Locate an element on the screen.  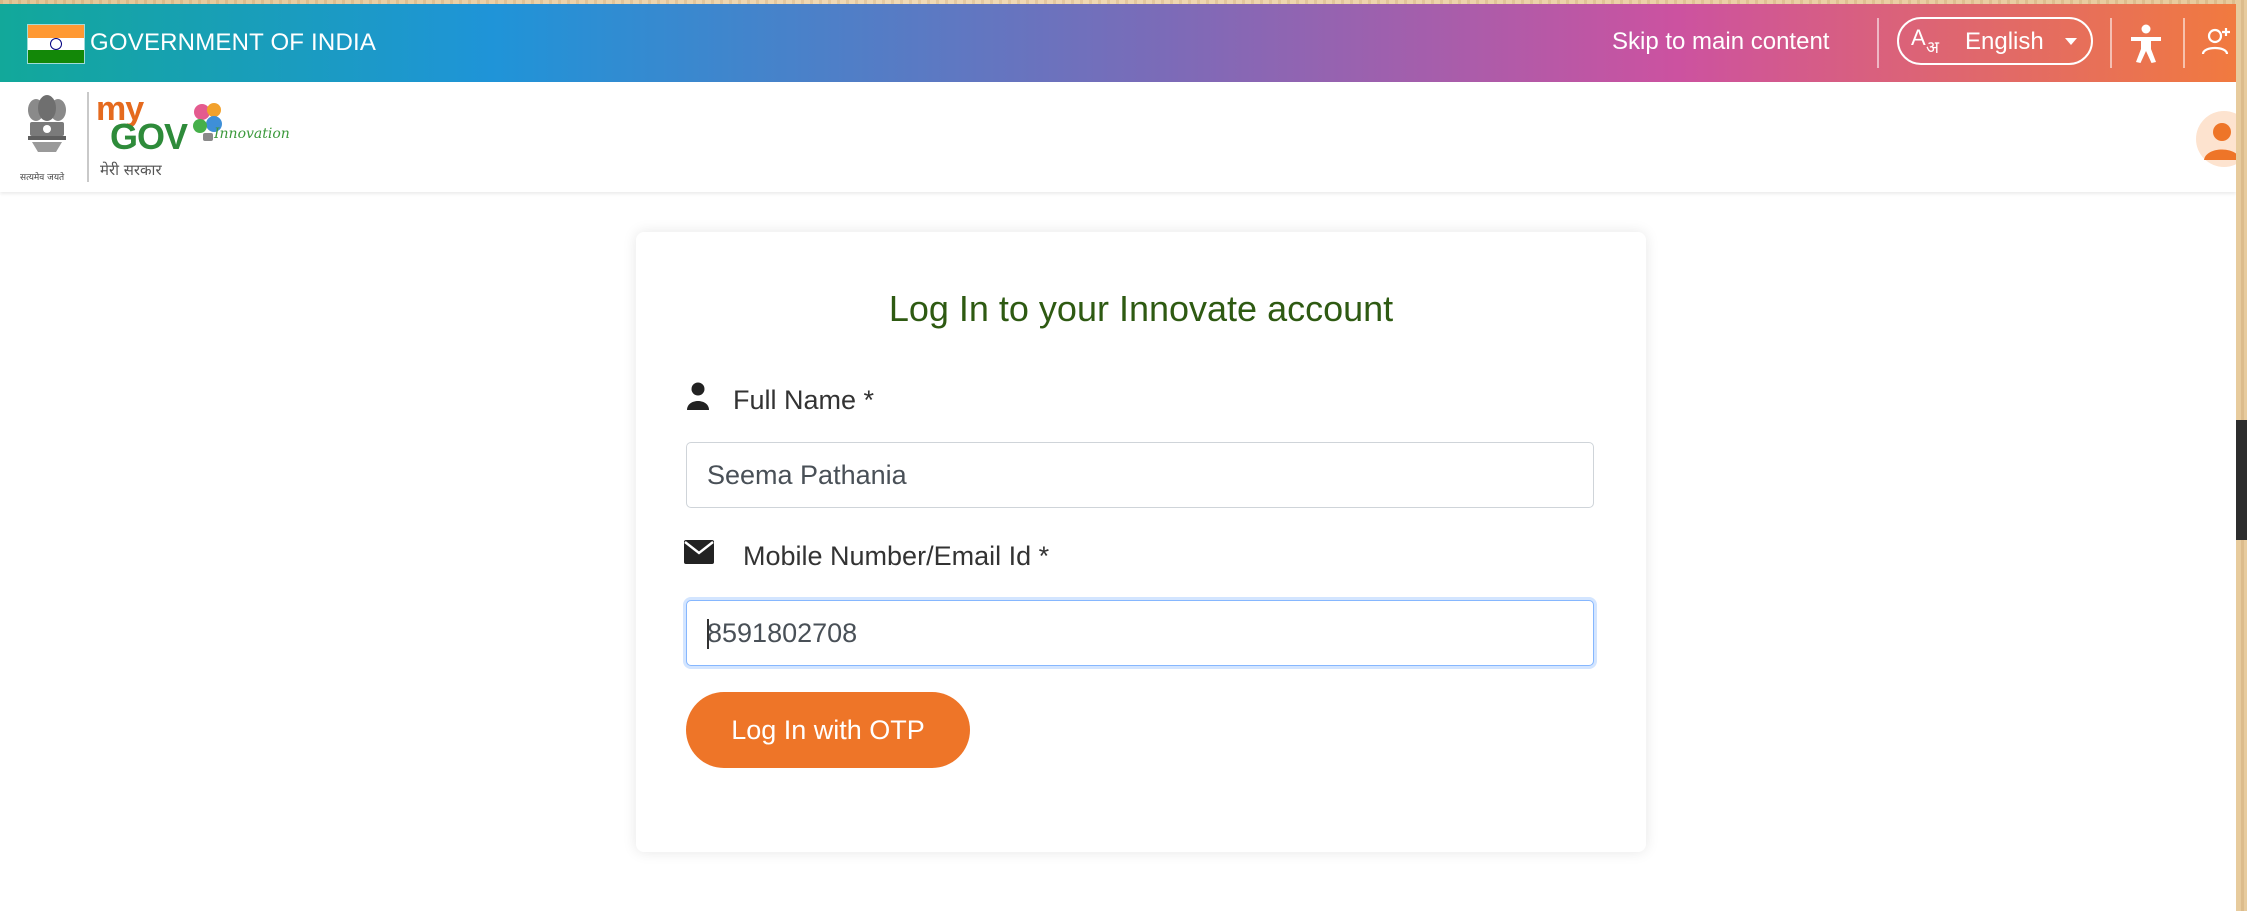
chevron-down-icon is located at coordinates (2071, 41).